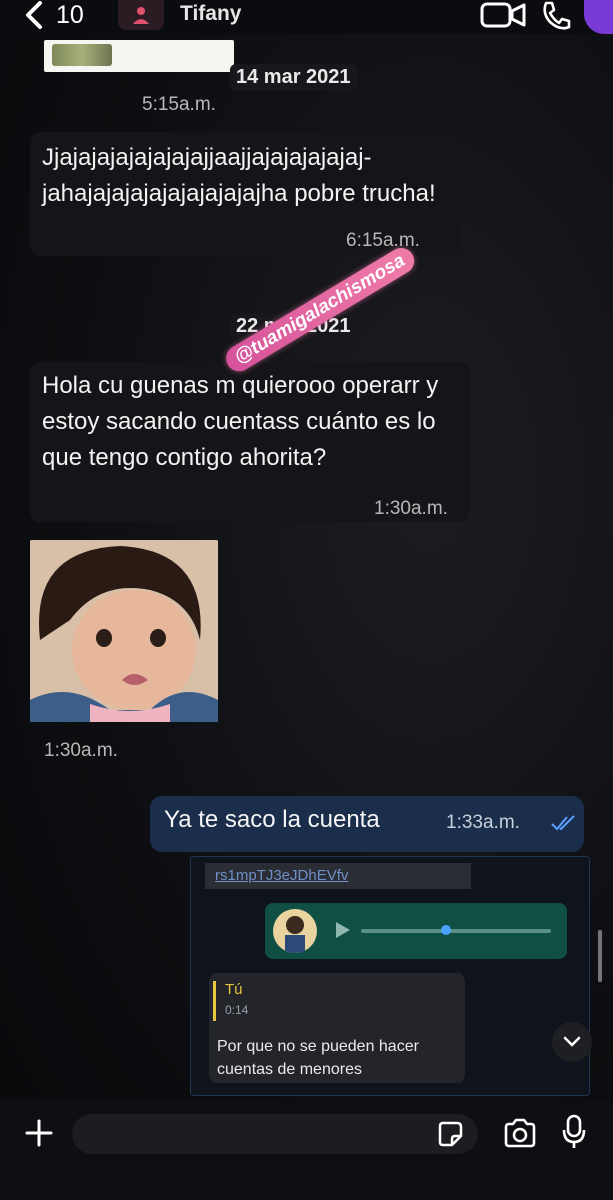  What do you see at coordinates (574, 1132) in the screenshot?
I see `microphone-icon` at bounding box center [574, 1132].